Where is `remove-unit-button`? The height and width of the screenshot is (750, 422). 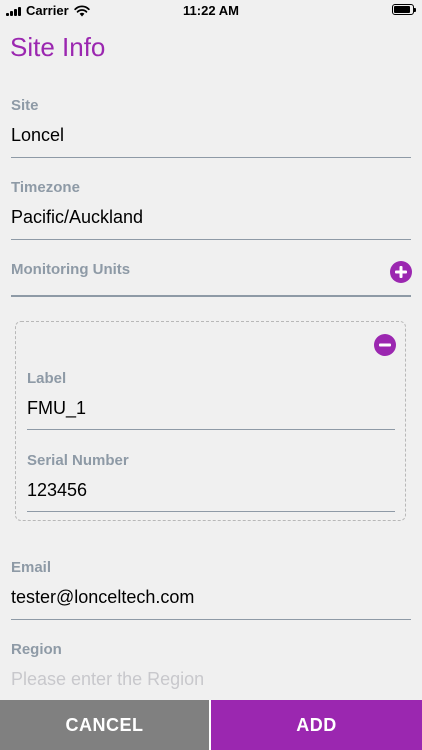
remove-unit-button is located at coordinates (385, 345).